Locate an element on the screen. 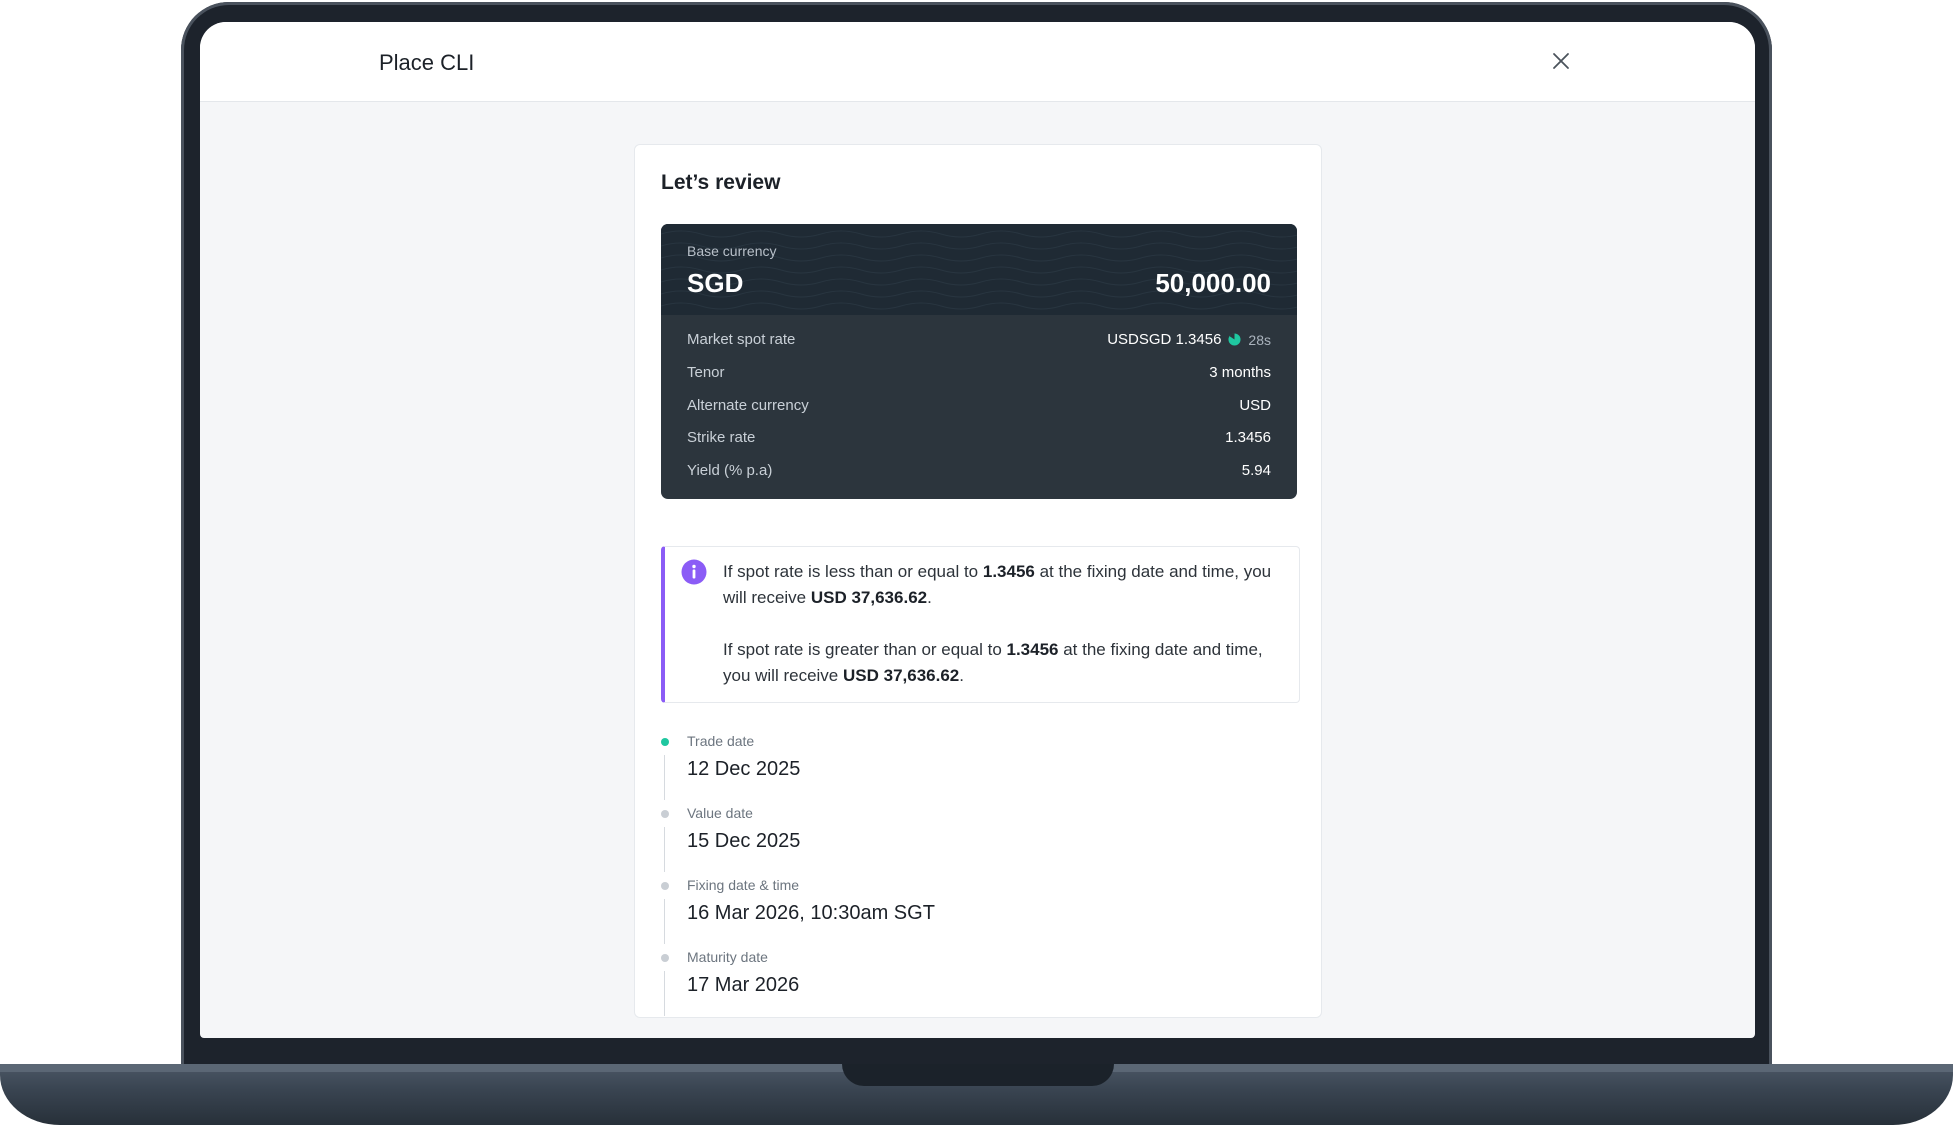 The height and width of the screenshot is (1125, 1953). base-currency-label: Base currency is located at coordinates (732, 251).